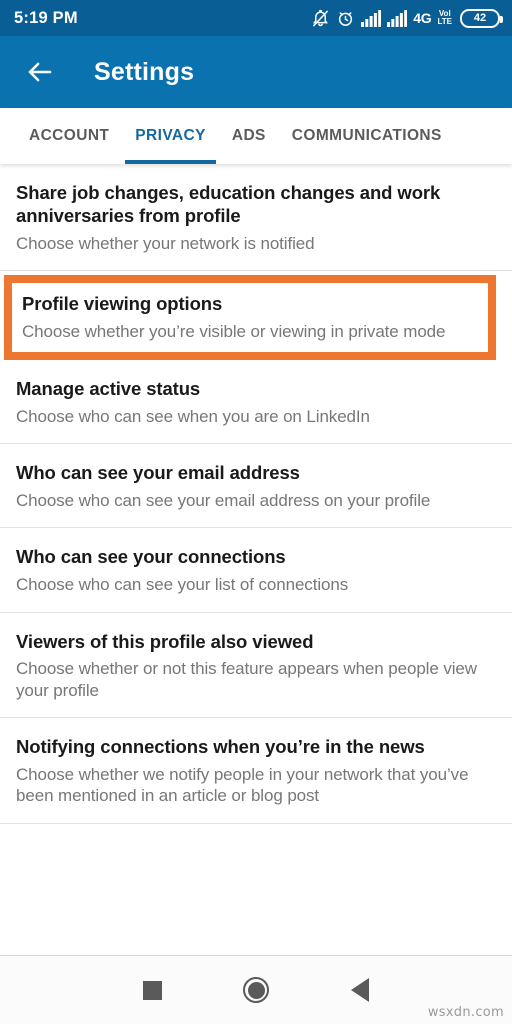  I want to click on back-arrow-icon, so click(40, 72).